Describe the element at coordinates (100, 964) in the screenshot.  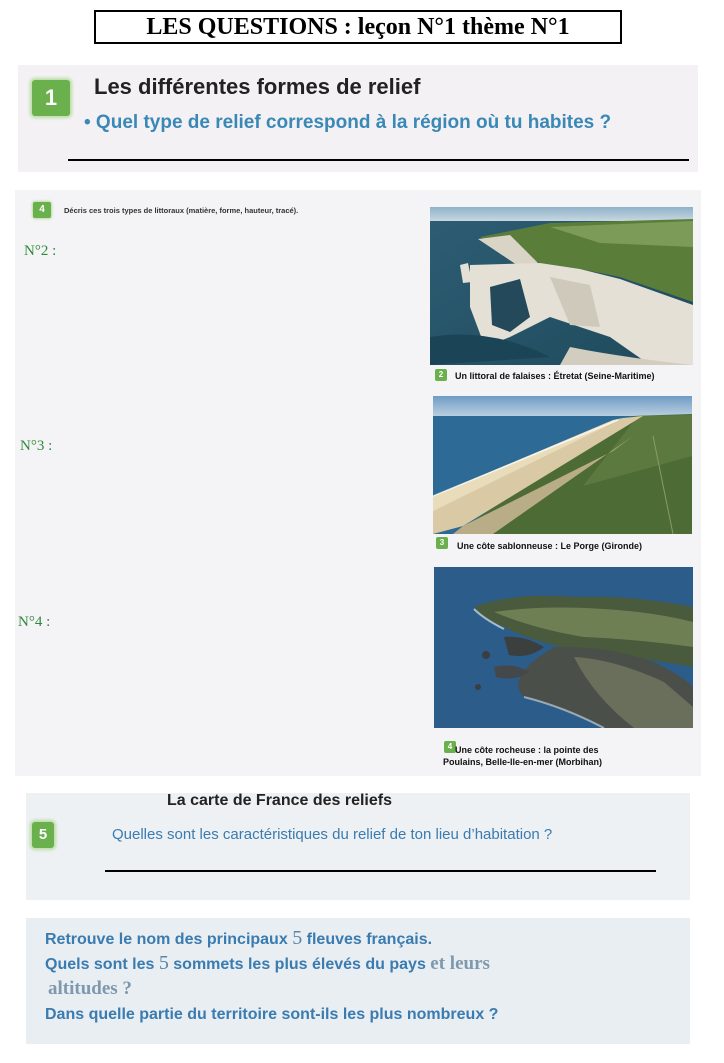
I see `question-summits-text-a: Quels sont les` at that location.